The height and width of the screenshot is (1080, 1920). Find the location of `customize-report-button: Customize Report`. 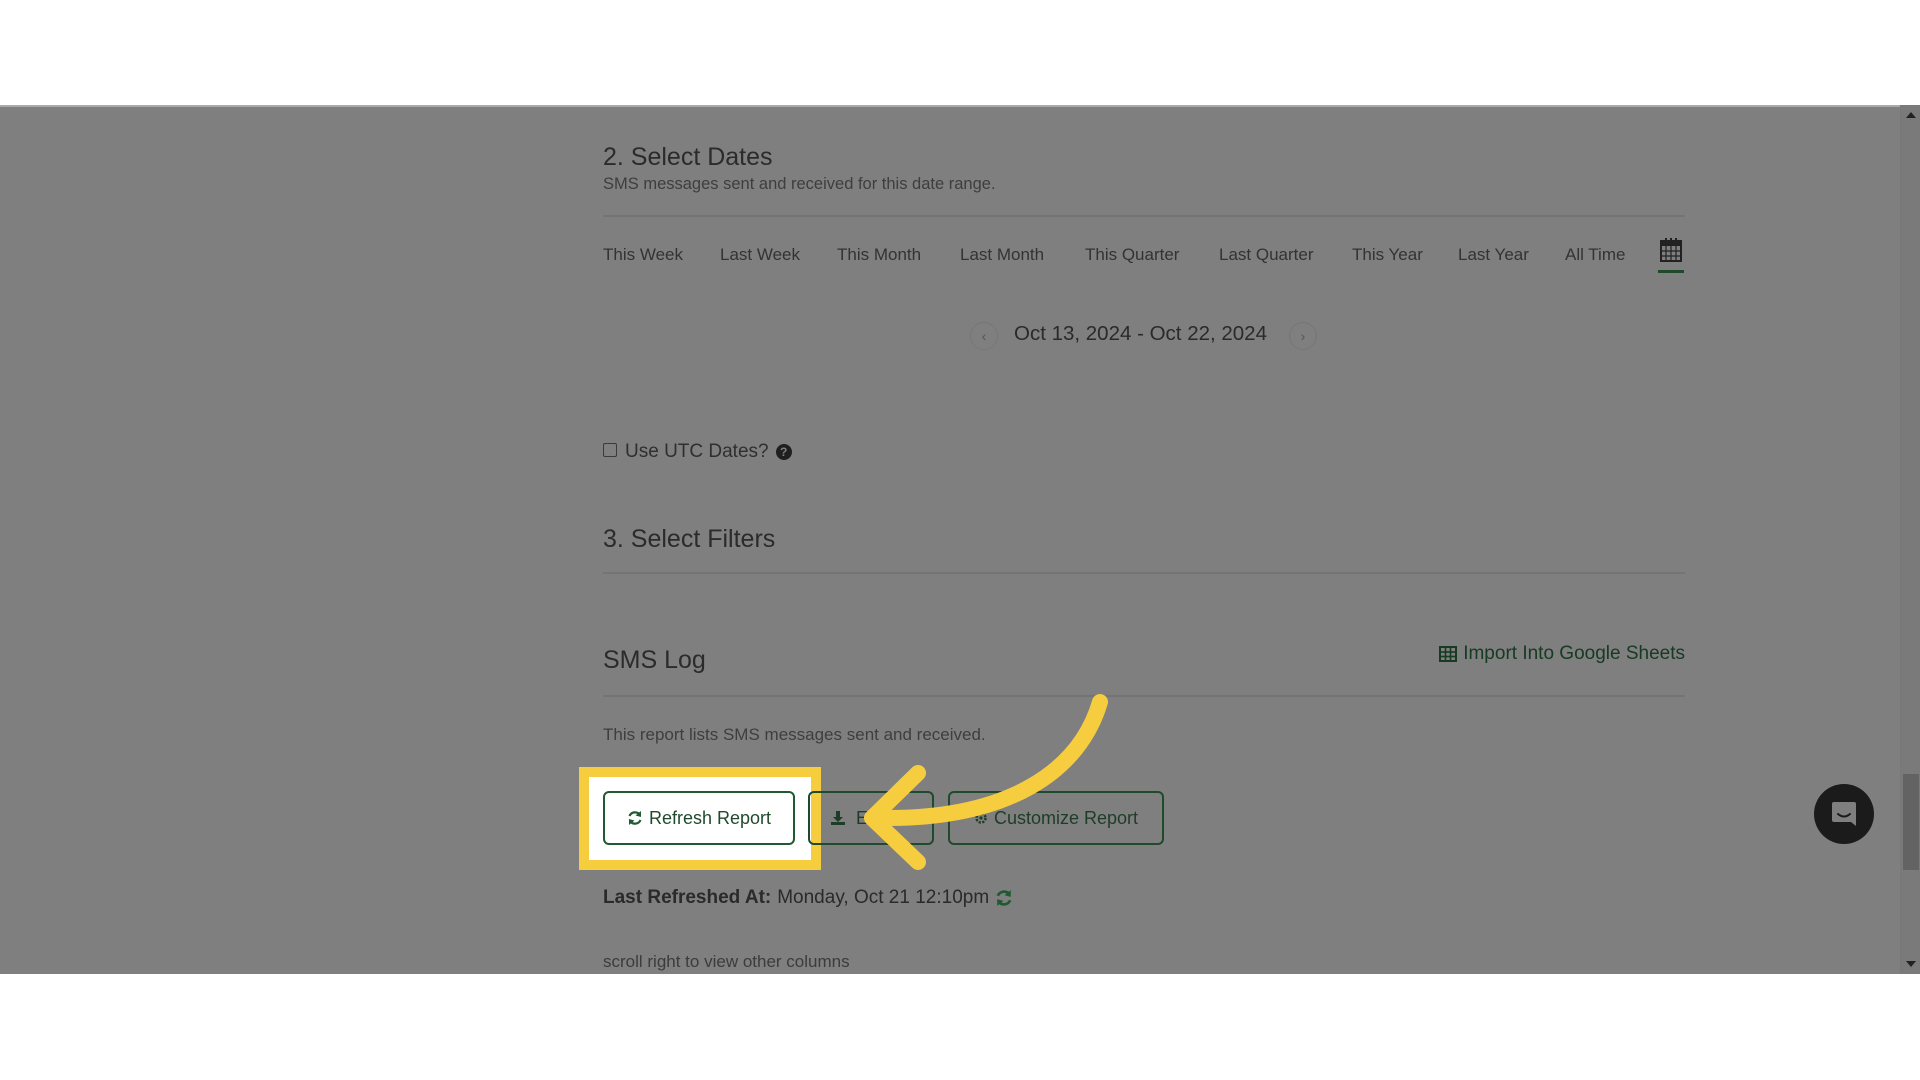

customize-report-button: Customize Report is located at coordinates (1056, 818).